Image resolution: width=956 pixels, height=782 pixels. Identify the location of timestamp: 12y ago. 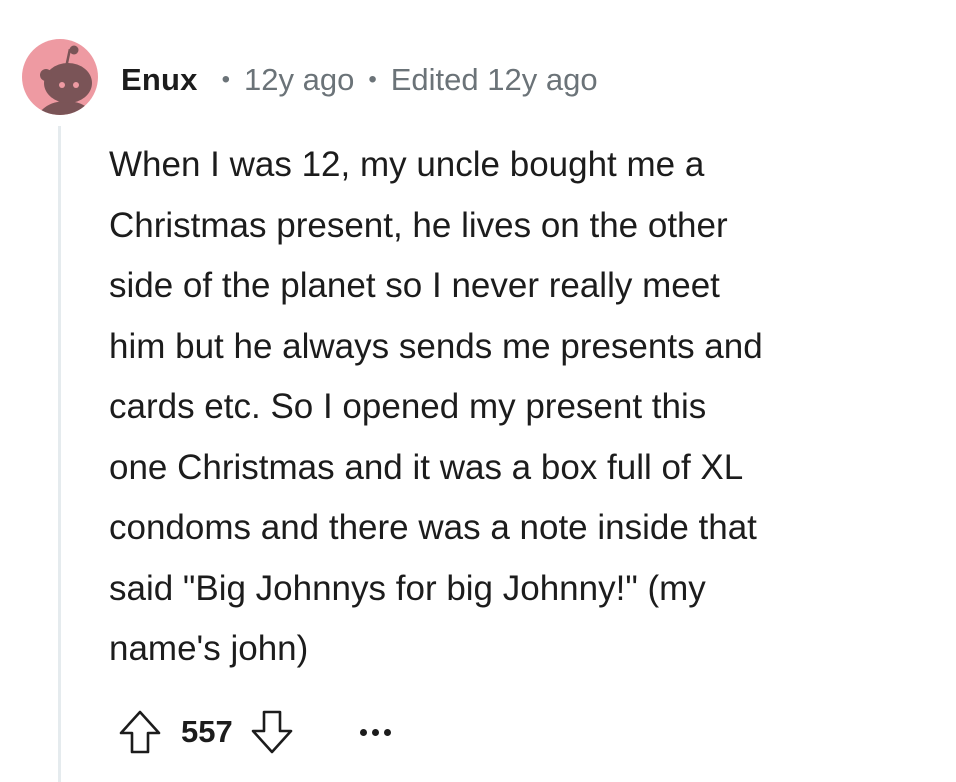
(299, 80).